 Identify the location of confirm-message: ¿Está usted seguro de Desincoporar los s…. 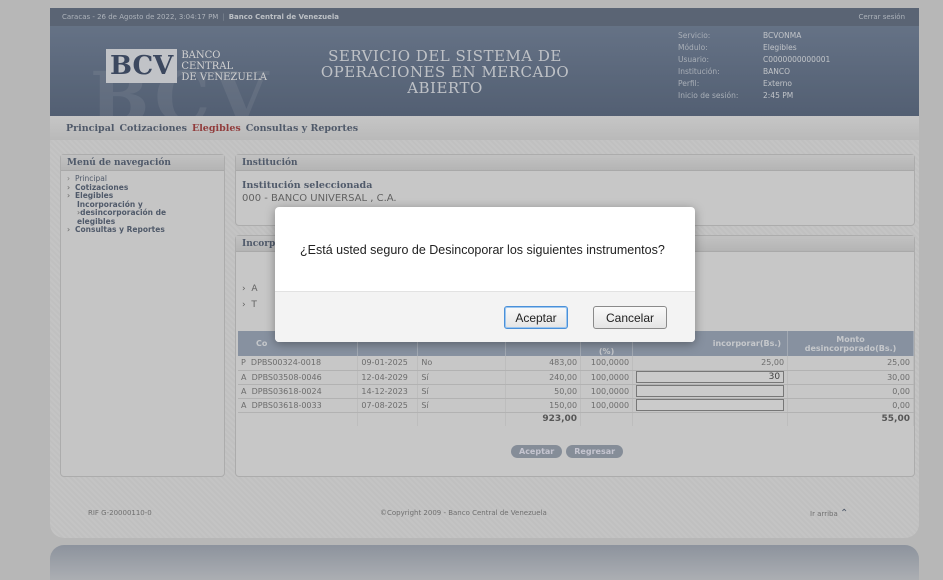
(482, 250).